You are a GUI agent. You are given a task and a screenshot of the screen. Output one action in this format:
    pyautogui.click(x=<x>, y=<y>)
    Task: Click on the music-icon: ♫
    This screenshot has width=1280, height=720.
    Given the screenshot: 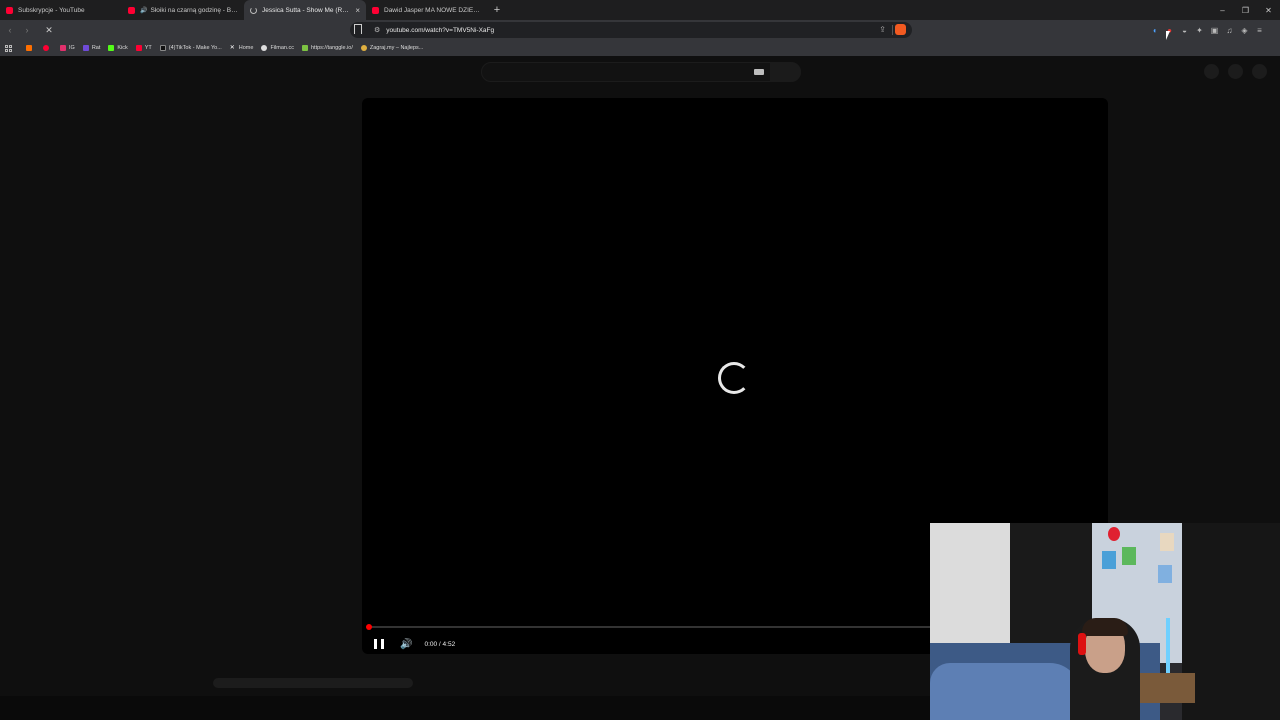 What is the action you would take?
    pyautogui.click(x=1229, y=30)
    